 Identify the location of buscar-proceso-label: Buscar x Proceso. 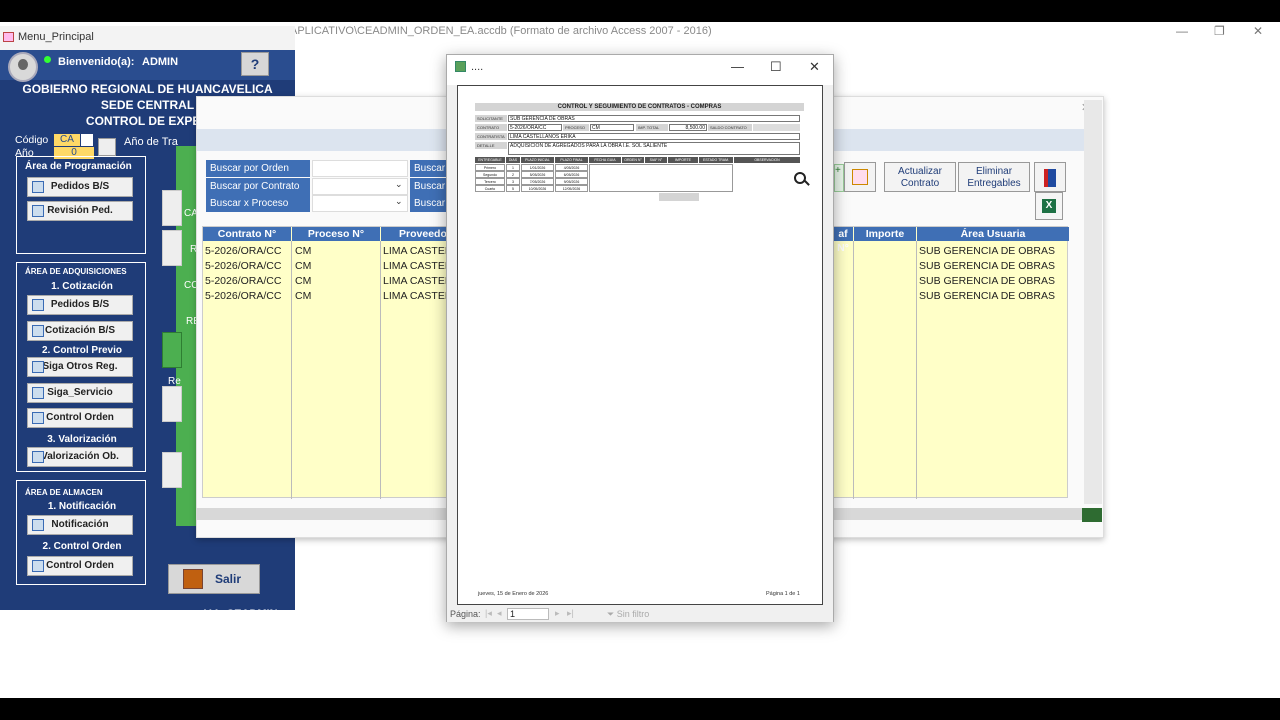
(258, 203).